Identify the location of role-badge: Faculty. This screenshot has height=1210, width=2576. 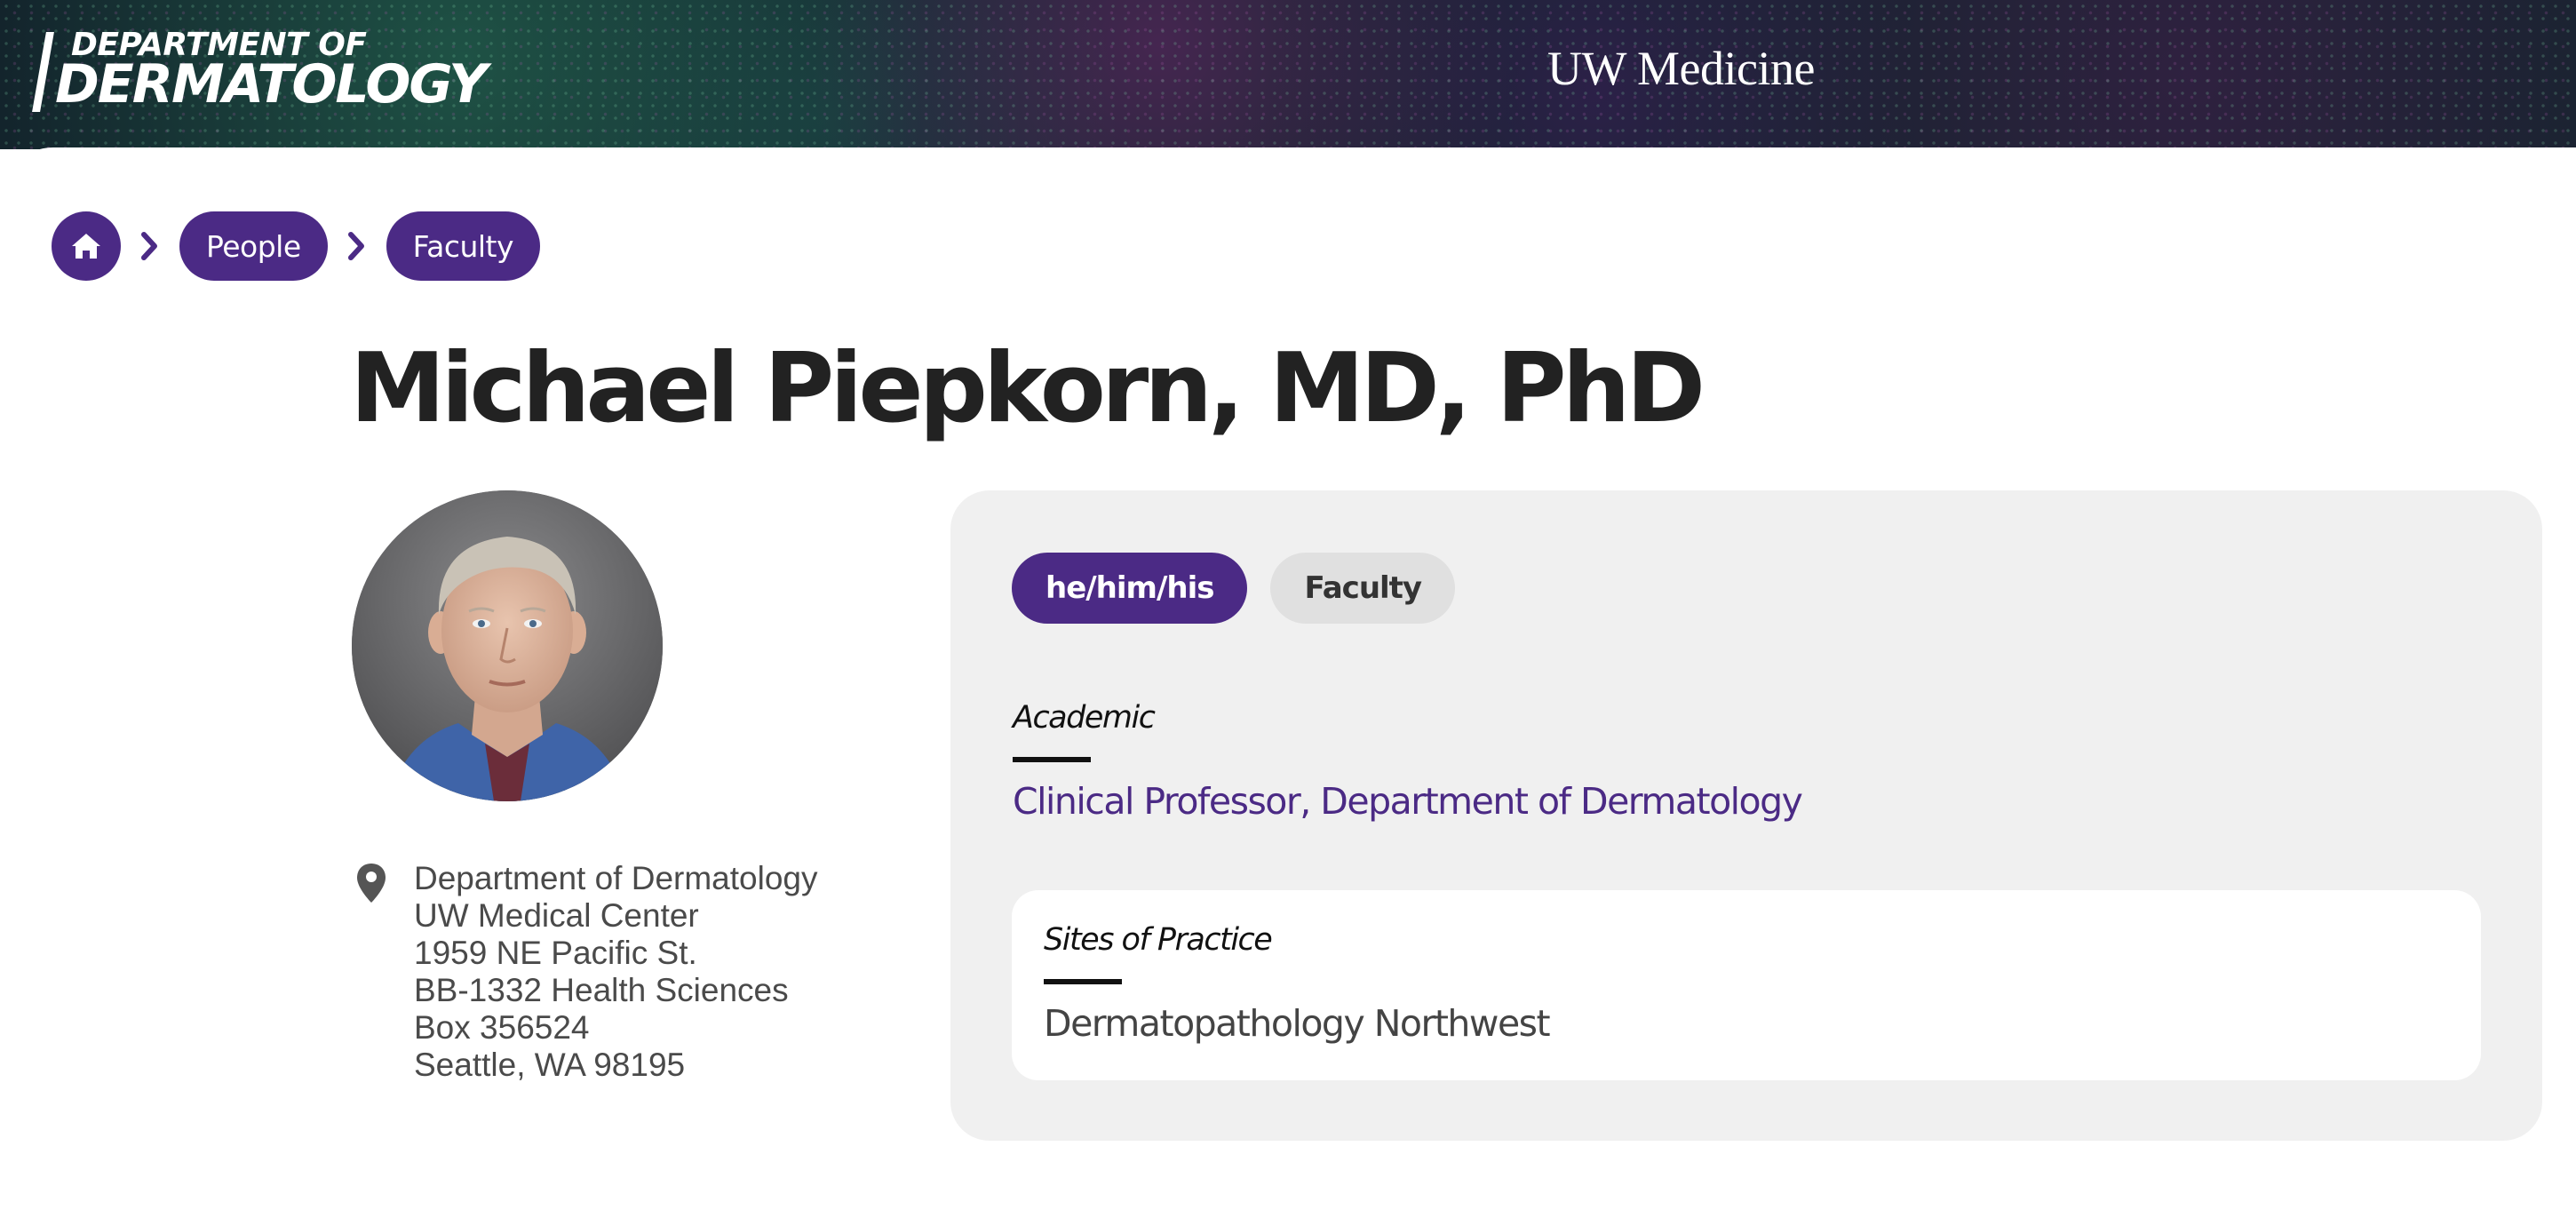
(1363, 588).